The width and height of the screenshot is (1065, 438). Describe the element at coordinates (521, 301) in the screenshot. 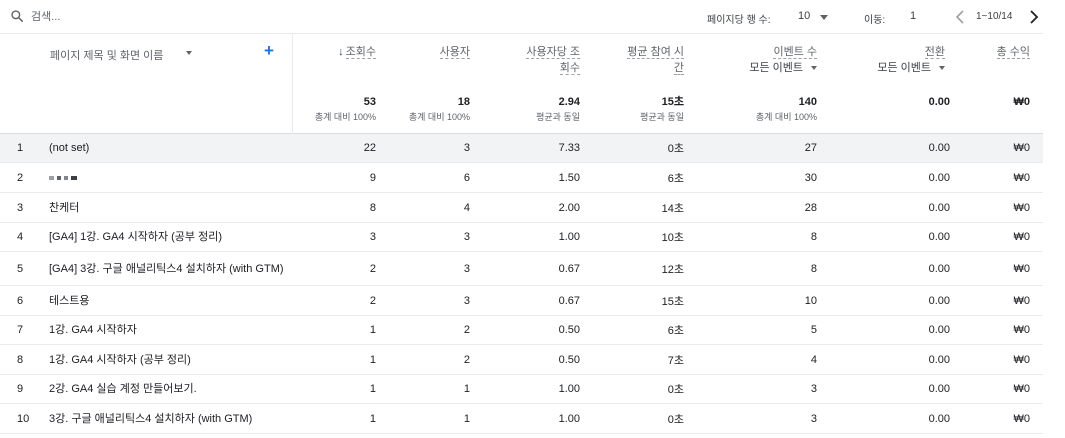

I see `table-row: 6 테스트용 2 3 0.67 15초 10 0.00 ₩0` at that location.